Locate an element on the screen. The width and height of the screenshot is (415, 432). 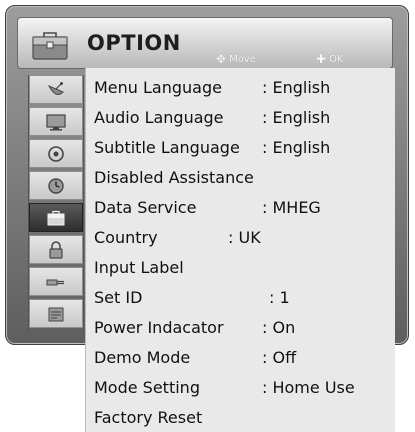
sidebar-item-input is located at coordinates (56, 281).